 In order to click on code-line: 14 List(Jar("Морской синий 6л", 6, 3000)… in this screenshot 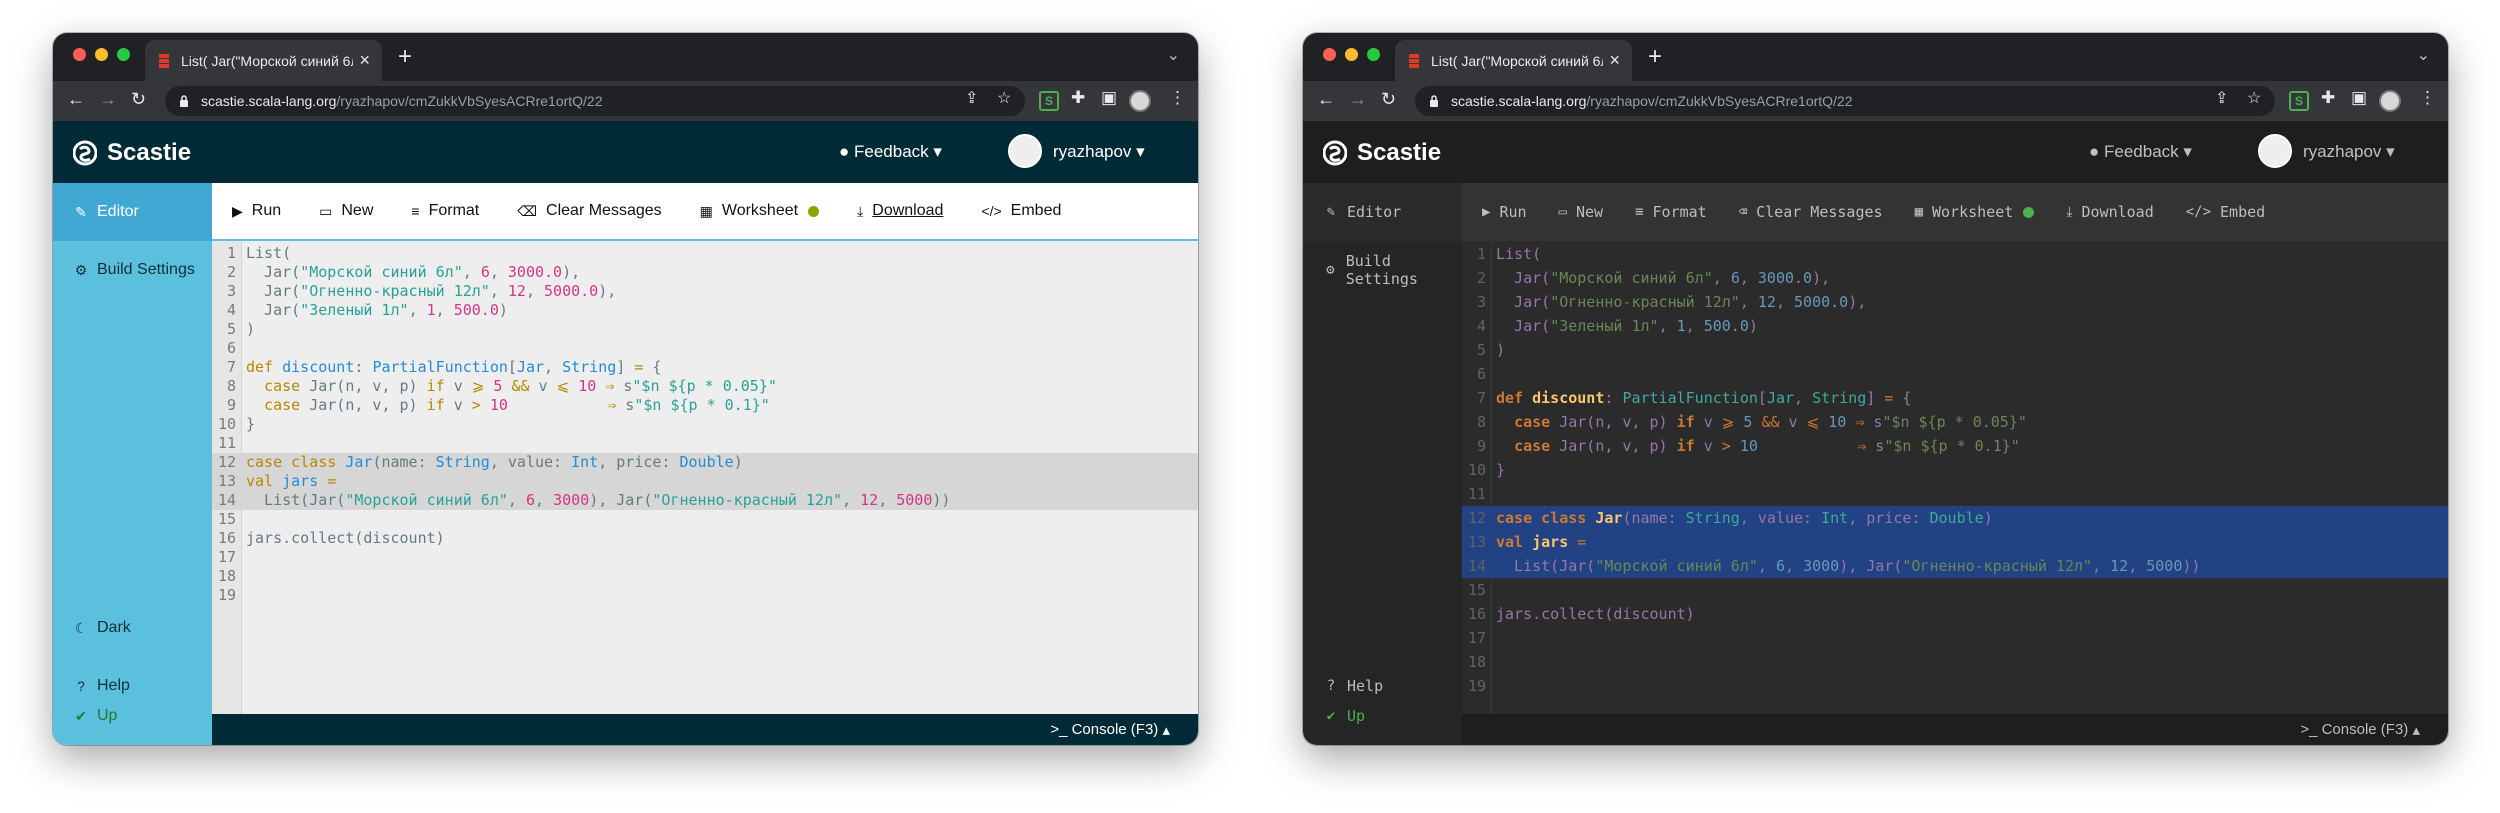, I will do `click(1955, 566)`.